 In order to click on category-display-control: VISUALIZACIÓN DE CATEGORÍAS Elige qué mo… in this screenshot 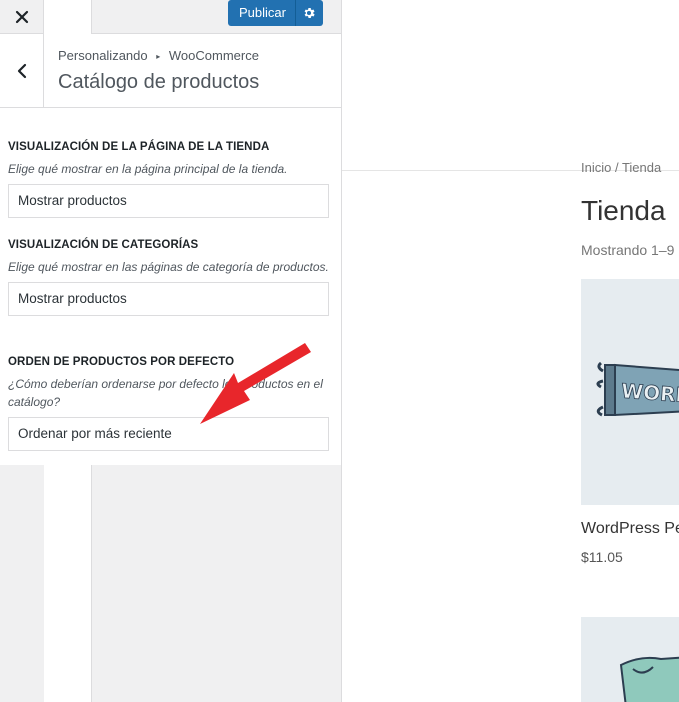, I will do `click(168, 277)`.